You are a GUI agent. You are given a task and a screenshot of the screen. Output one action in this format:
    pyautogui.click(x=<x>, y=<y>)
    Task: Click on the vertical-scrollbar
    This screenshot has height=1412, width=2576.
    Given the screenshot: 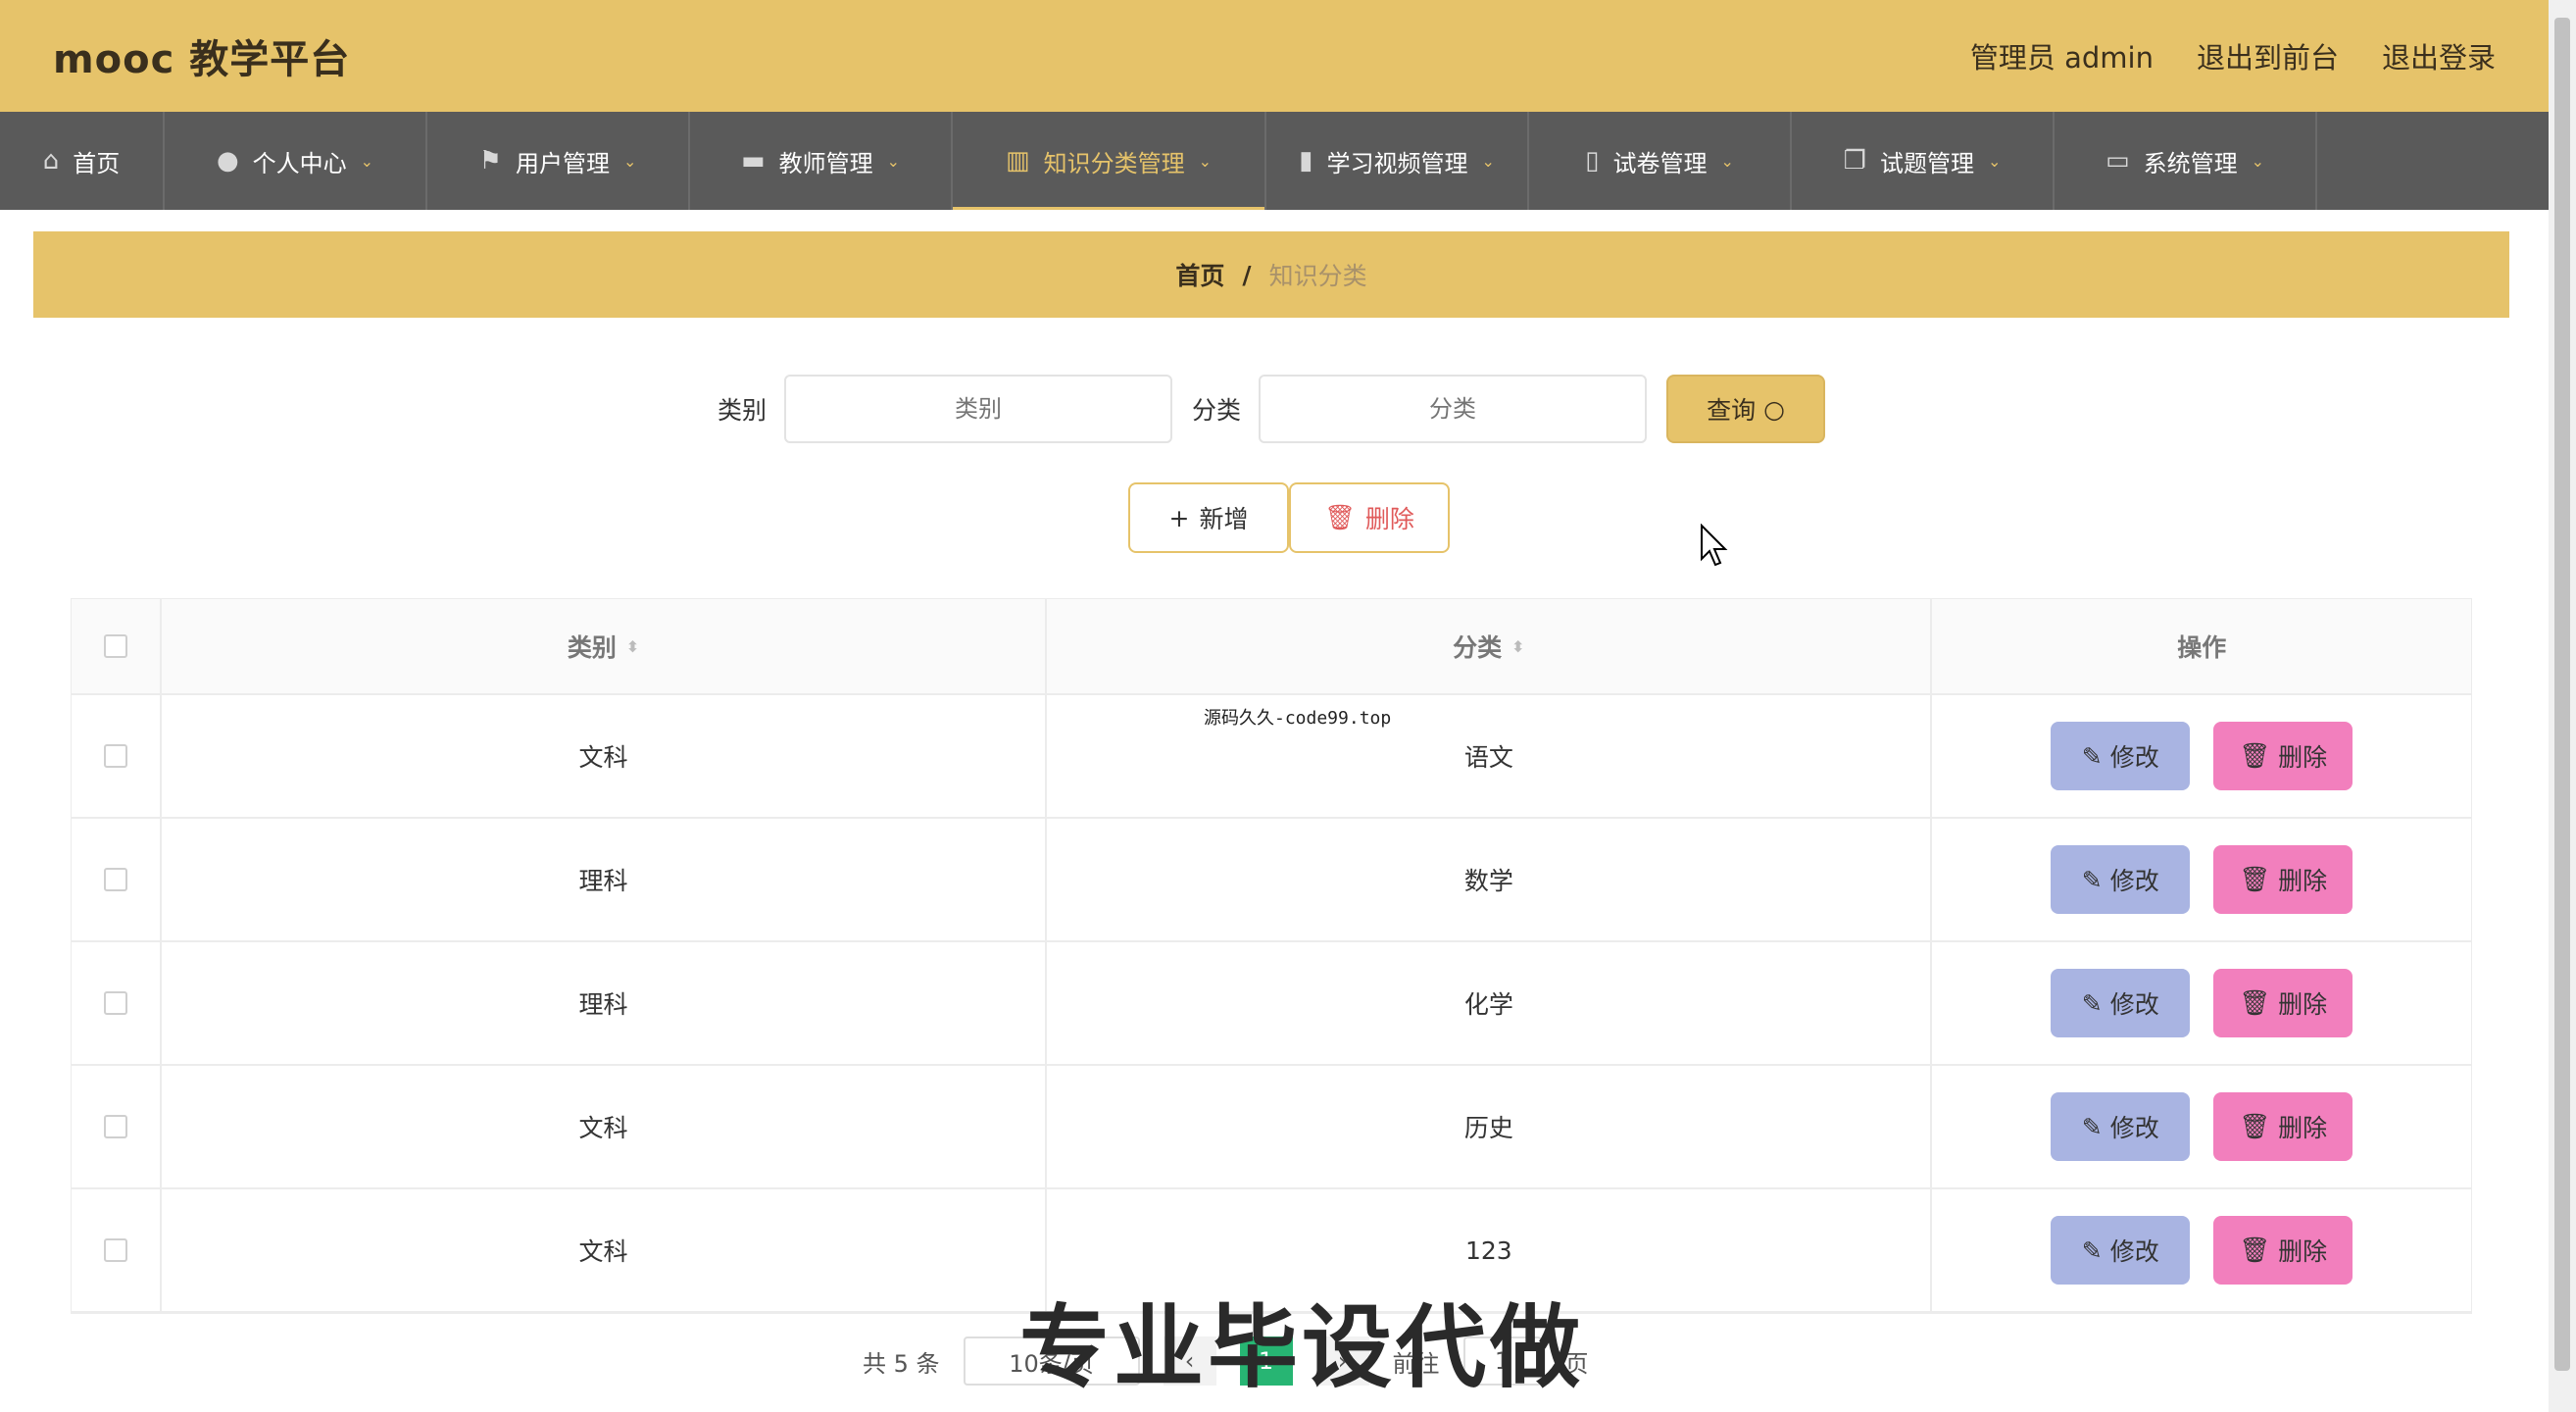 What is the action you would take?
    pyautogui.click(x=2562, y=706)
    